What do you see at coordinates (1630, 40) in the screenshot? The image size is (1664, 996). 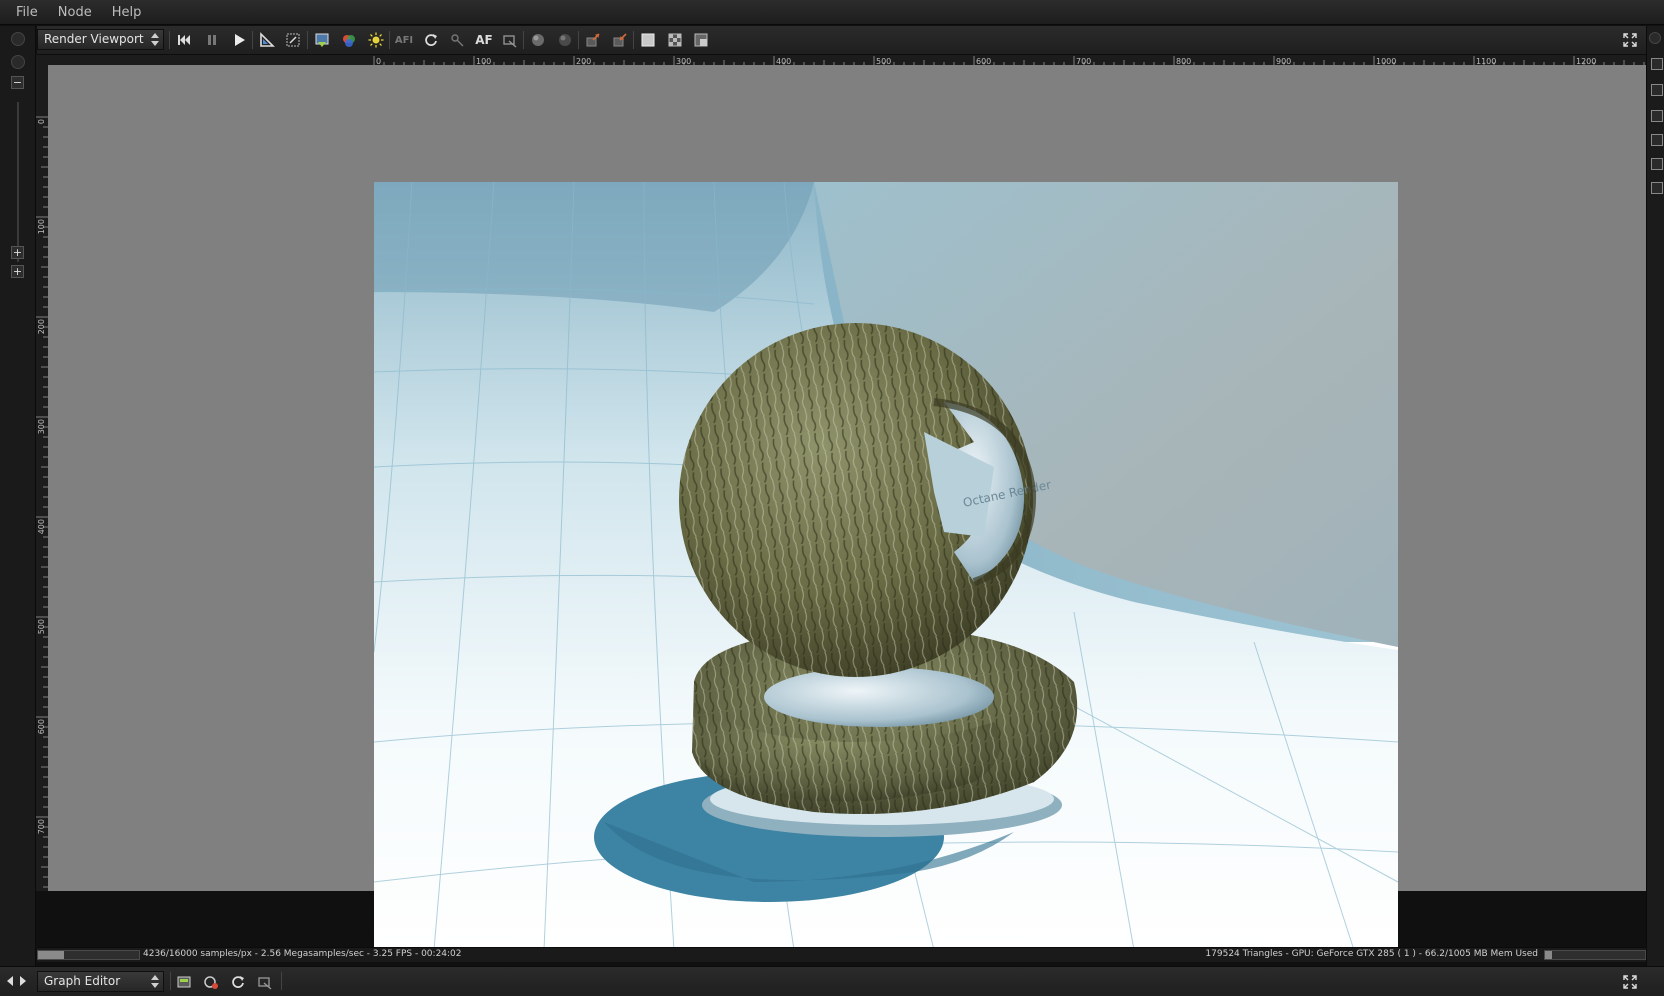 I see `maximize-viewport-icon` at bounding box center [1630, 40].